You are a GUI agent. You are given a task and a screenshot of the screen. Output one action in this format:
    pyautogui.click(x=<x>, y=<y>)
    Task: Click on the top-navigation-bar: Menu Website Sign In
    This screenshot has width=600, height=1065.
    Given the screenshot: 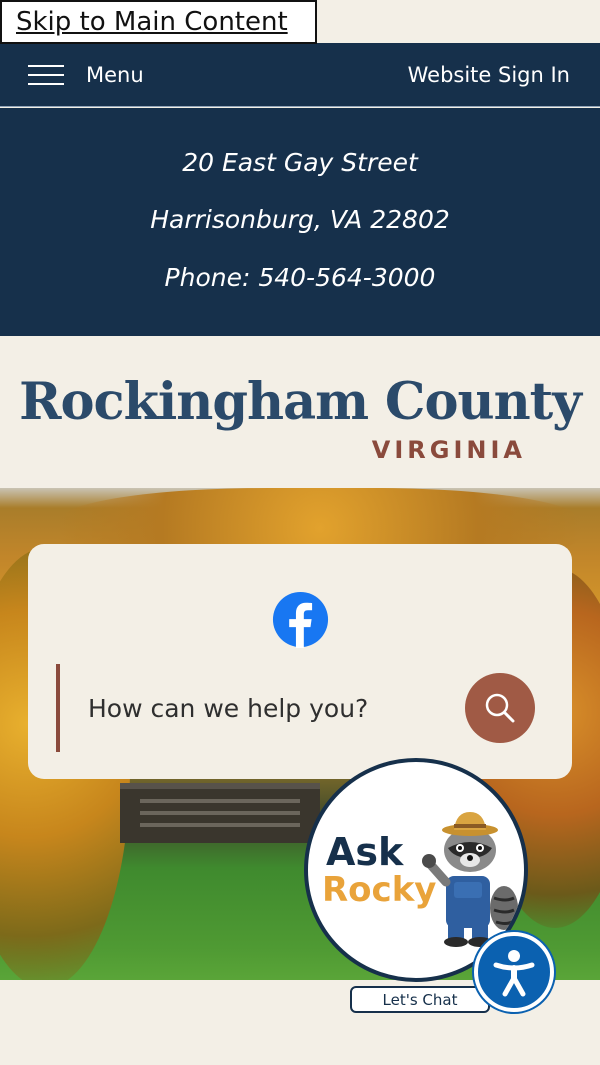 What is the action you would take?
    pyautogui.click(x=300, y=75)
    